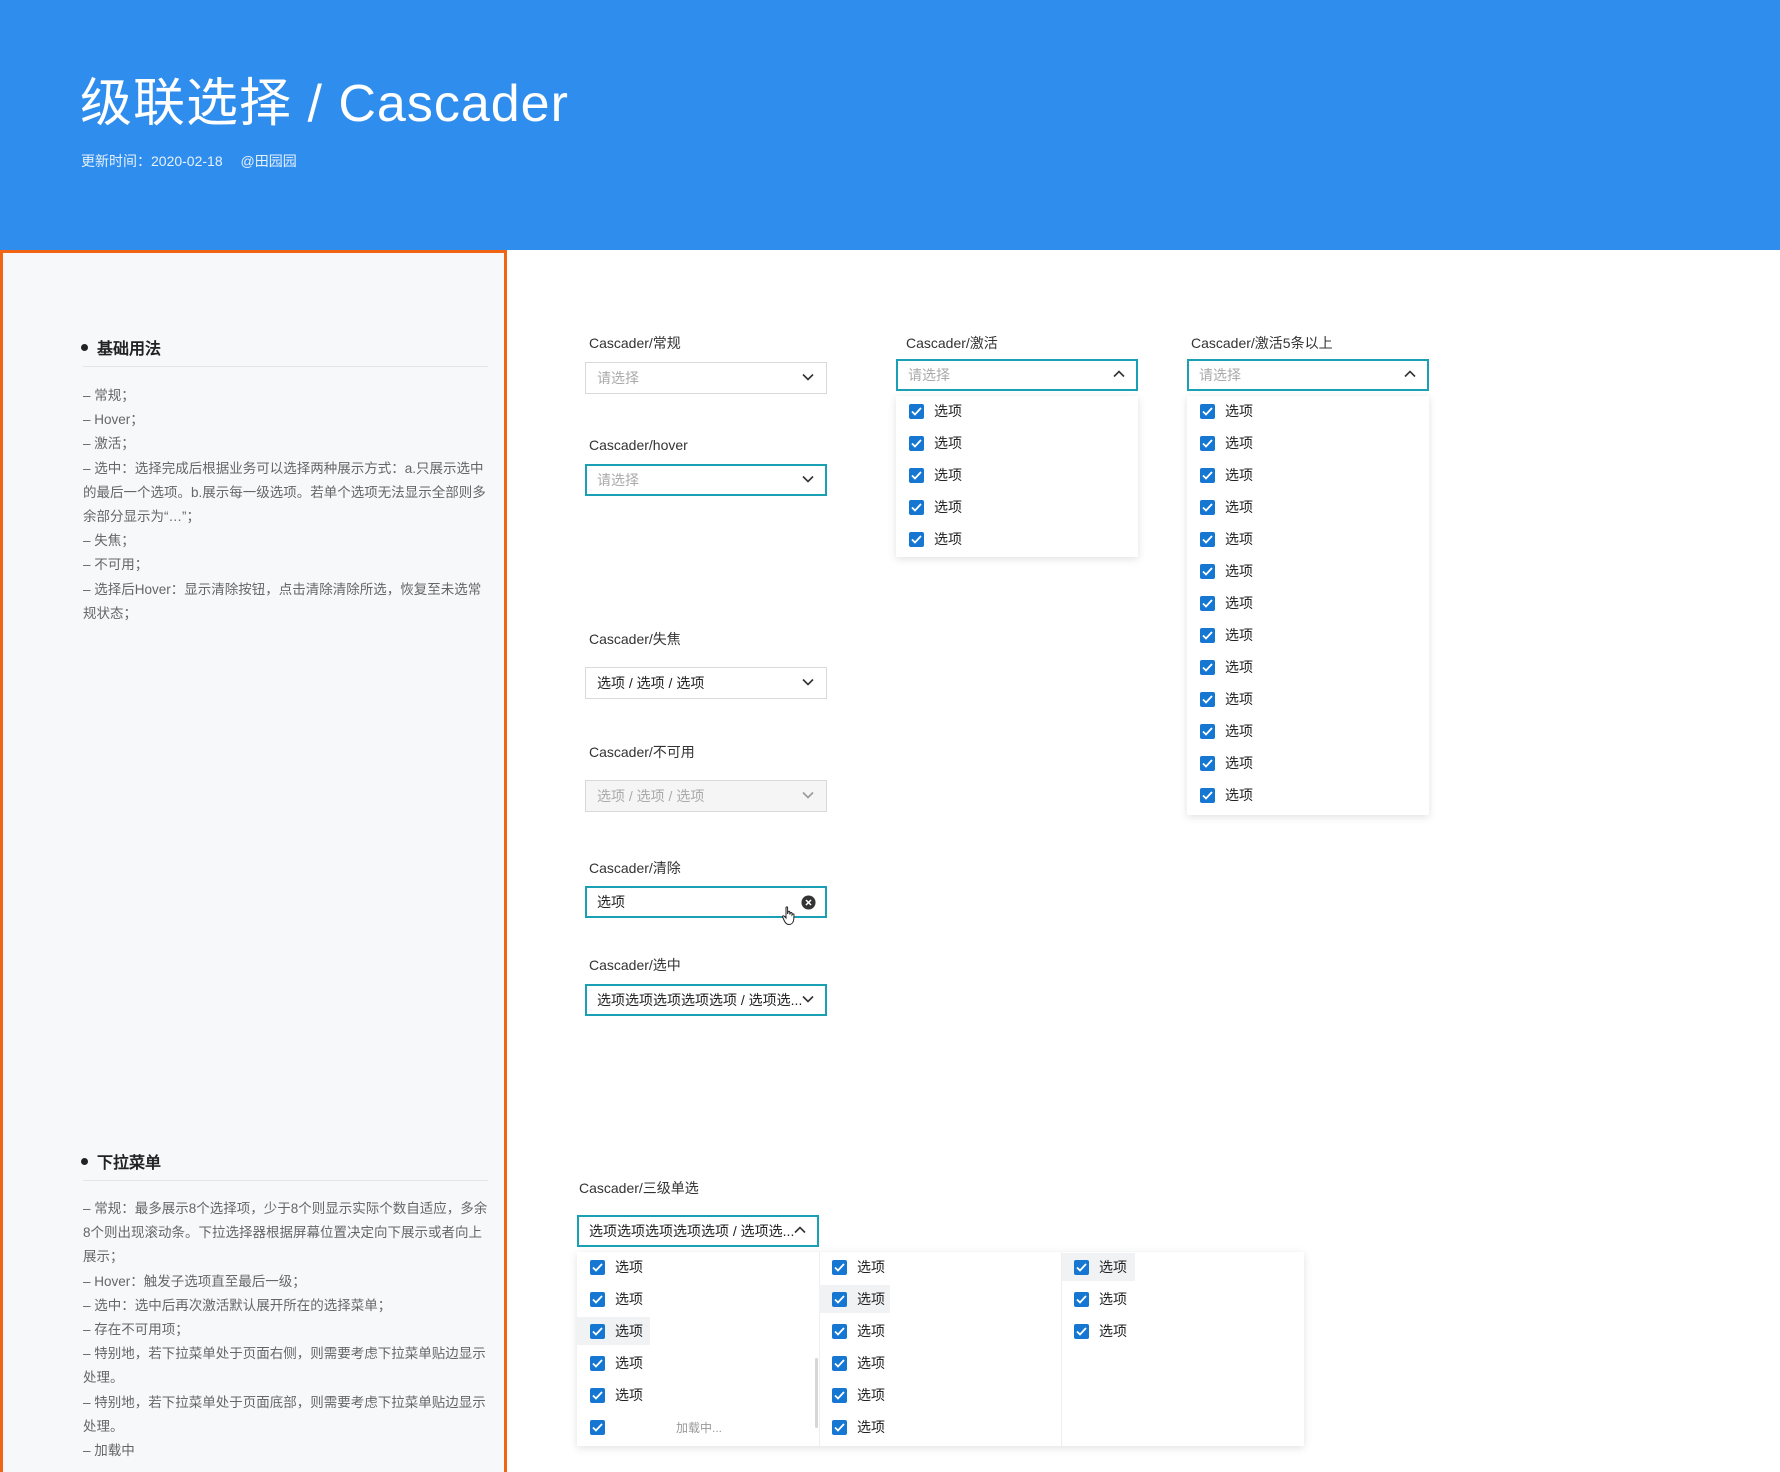  What do you see at coordinates (816, 1393) in the screenshot?
I see `scrollbar` at bounding box center [816, 1393].